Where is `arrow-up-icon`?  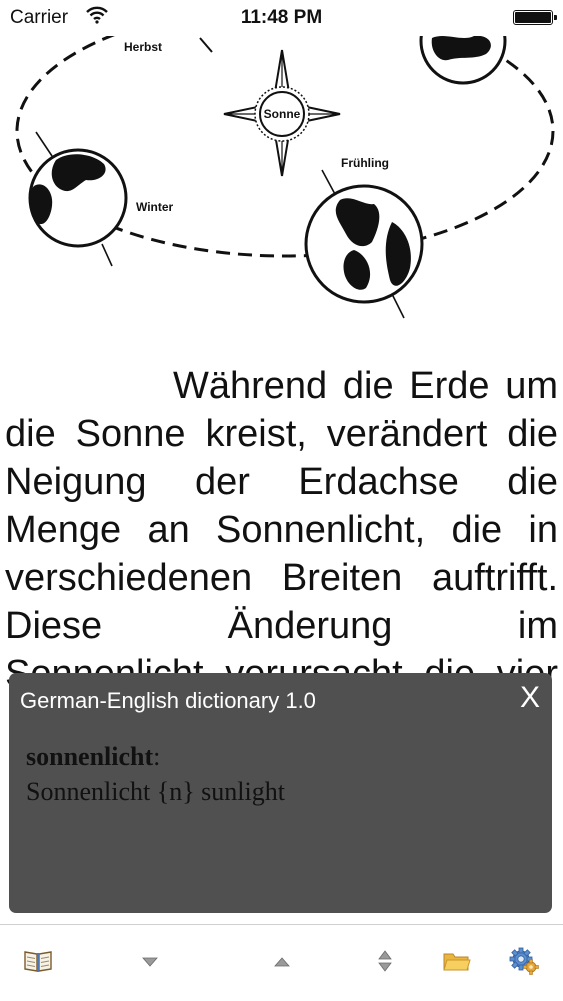 arrow-up-icon is located at coordinates (282, 963).